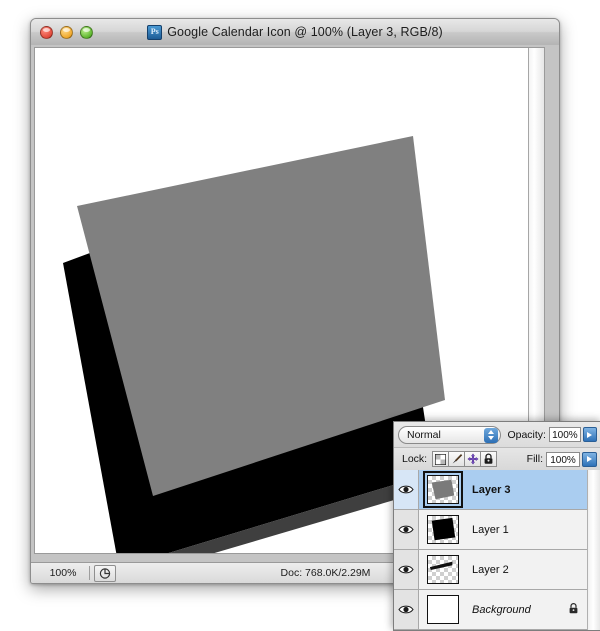 The height and width of the screenshot is (631, 600). I want to click on document-preview-icon, so click(105, 573).